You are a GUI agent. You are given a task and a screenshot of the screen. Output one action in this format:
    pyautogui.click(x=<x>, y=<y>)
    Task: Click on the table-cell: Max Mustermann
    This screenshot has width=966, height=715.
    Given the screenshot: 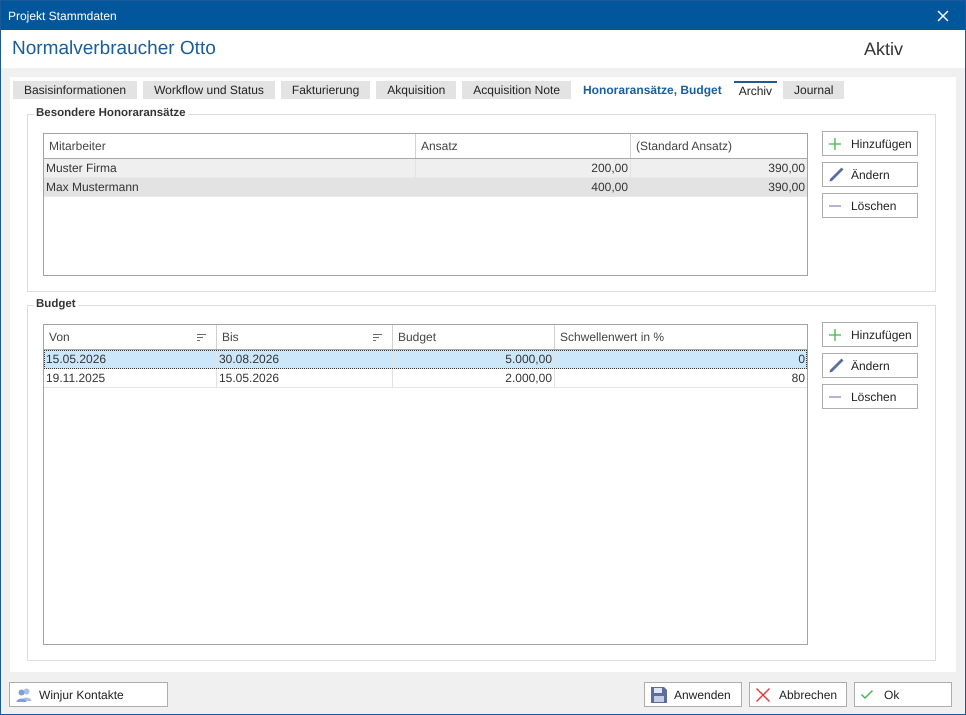 What is the action you would take?
    pyautogui.click(x=230, y=187)
    